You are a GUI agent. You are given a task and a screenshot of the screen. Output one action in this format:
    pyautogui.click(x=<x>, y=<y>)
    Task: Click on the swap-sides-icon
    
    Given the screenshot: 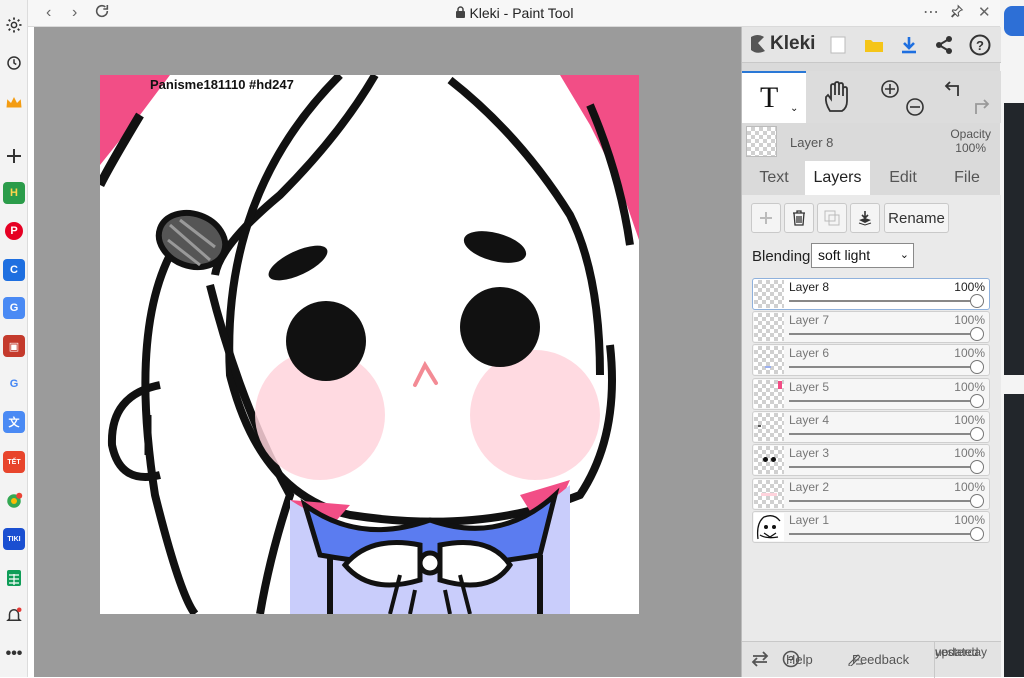 What is the action you would take?
    pyautogui.click(x=760, y=660)
    